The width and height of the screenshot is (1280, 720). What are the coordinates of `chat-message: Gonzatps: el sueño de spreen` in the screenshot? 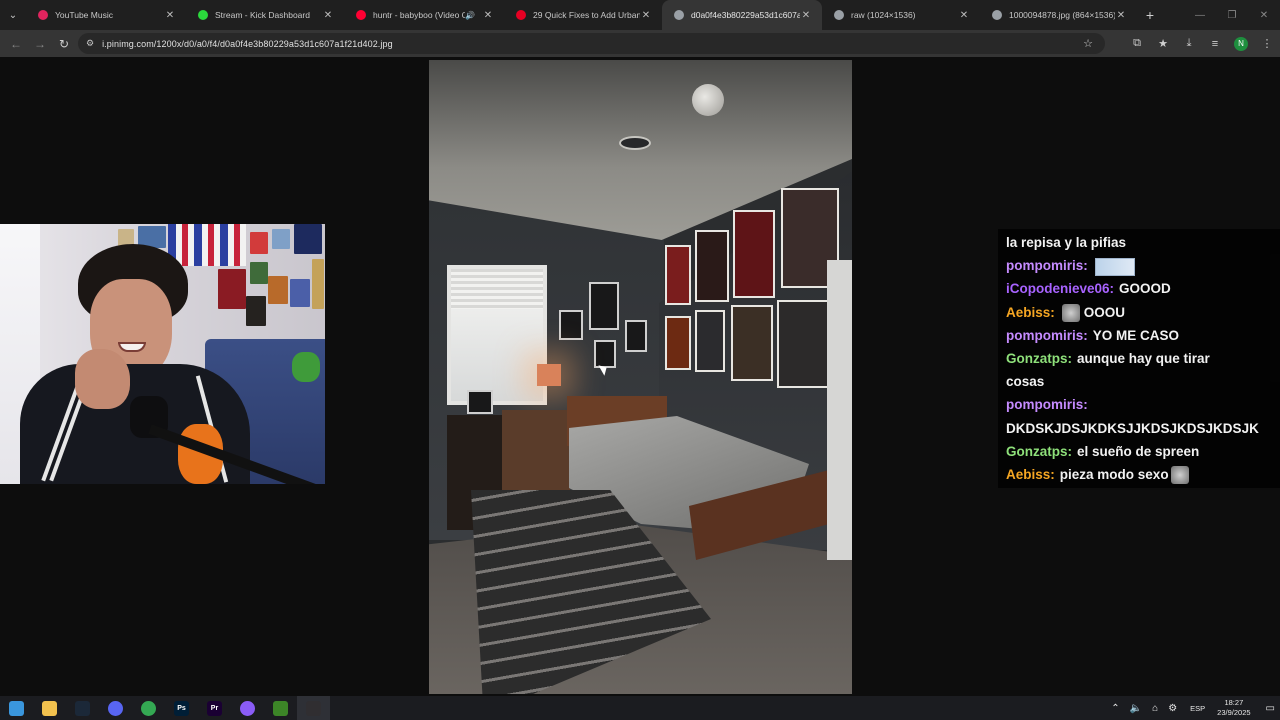 It's located at (1143, 451).